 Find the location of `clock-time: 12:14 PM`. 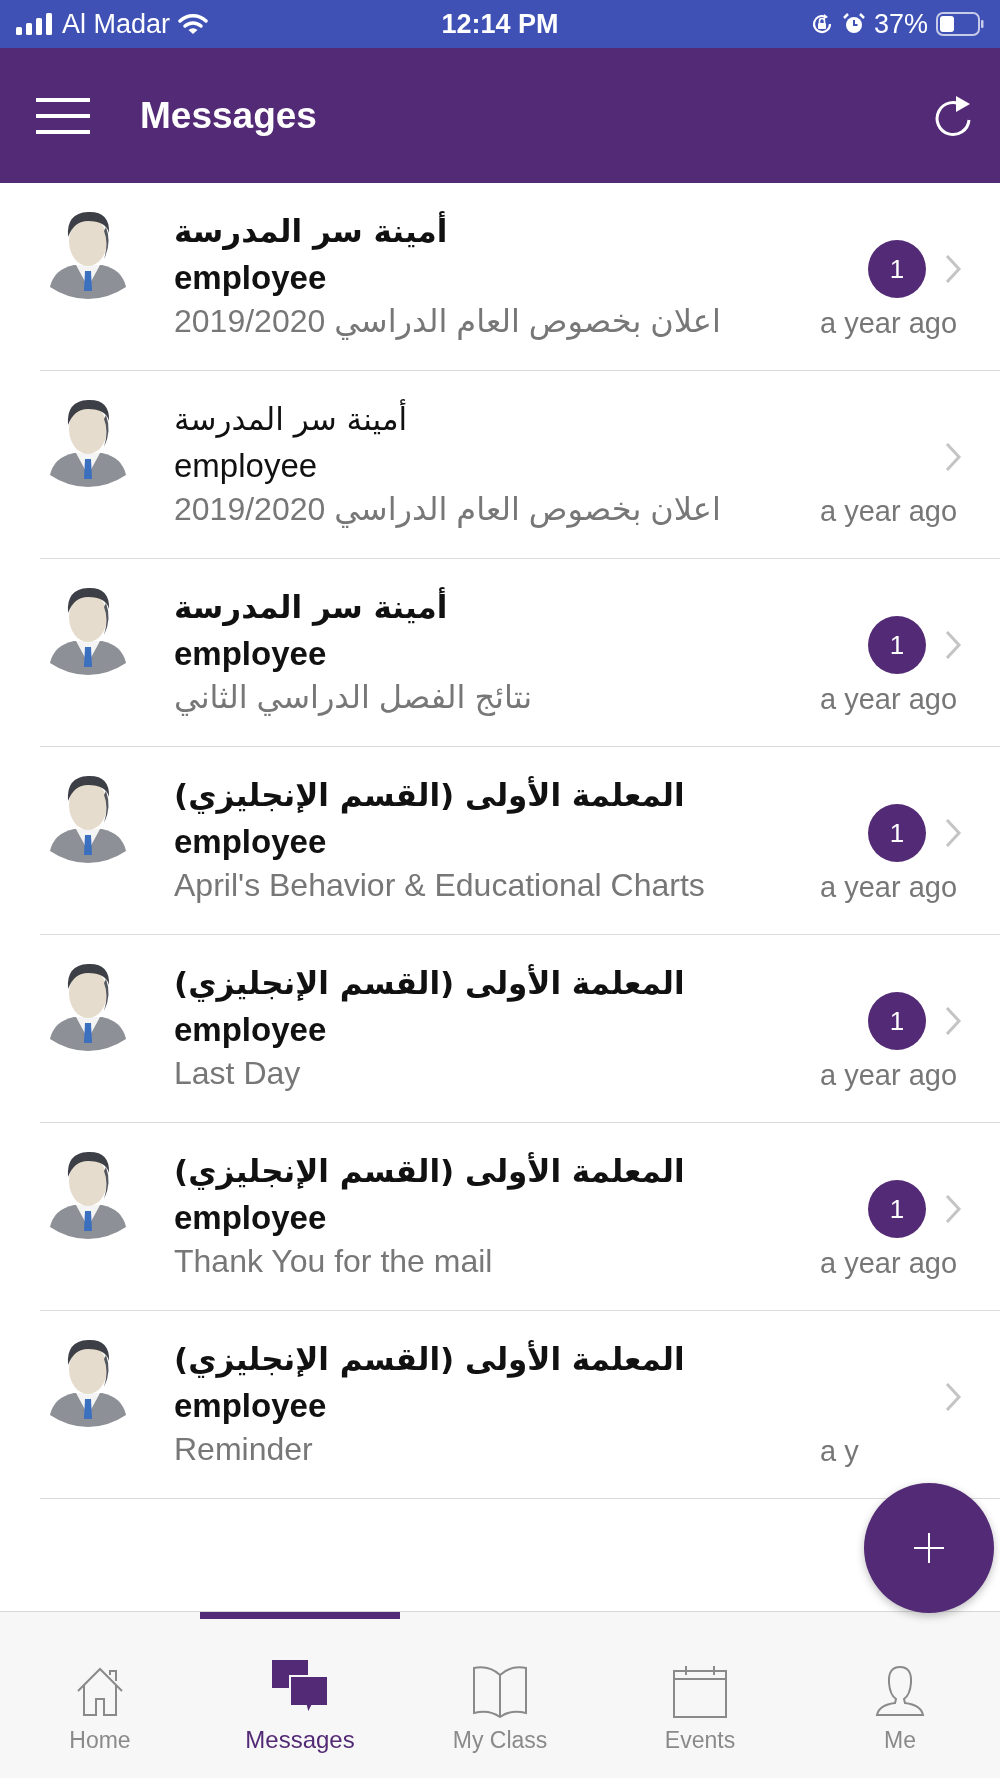

clock-time: 12:14 PM is located at coordinates (500, 24).